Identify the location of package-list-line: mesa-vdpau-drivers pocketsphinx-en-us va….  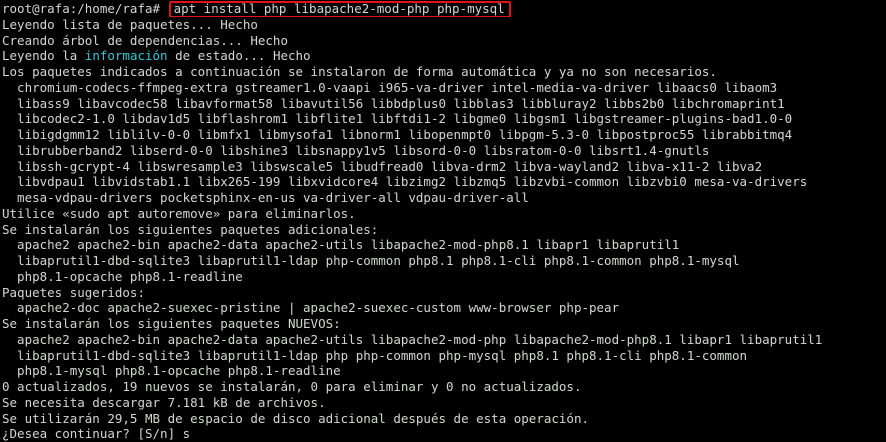
(265, 197).